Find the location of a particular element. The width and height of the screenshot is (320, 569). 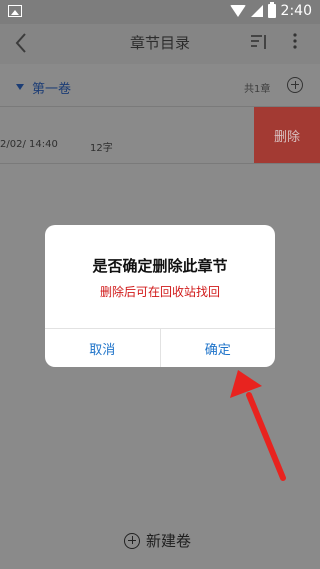

battery-icon is located at coordinates (271, 10).